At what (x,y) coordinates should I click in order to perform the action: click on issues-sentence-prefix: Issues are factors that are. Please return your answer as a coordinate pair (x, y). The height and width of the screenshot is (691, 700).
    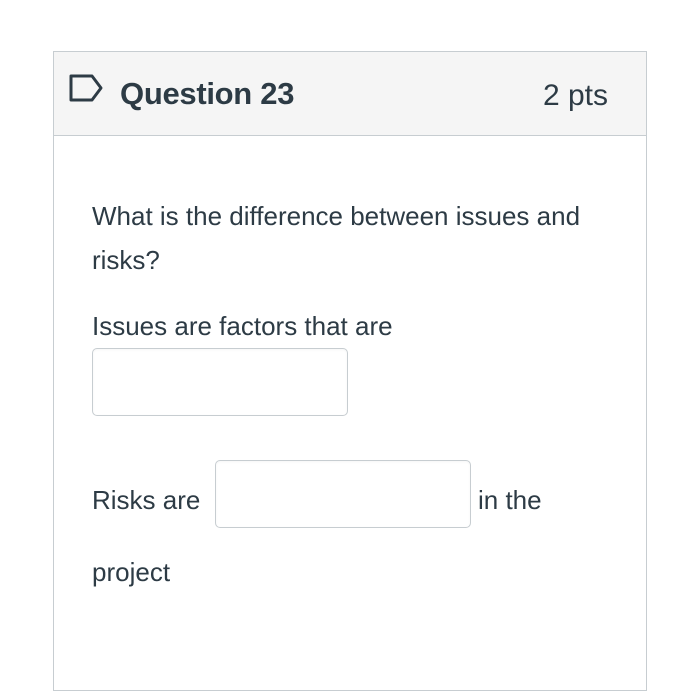
    Looking at the image, I should click on (242, 326).